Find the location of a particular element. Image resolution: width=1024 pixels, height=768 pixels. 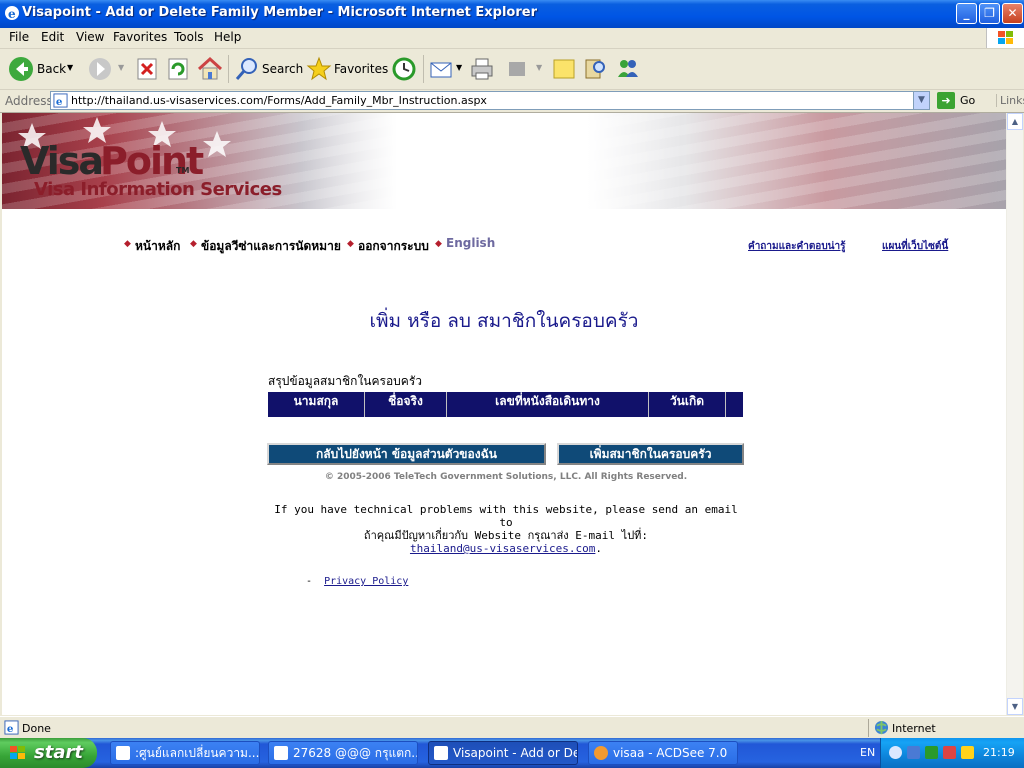

favorites-star-icon is located at coordinates (319, 69).